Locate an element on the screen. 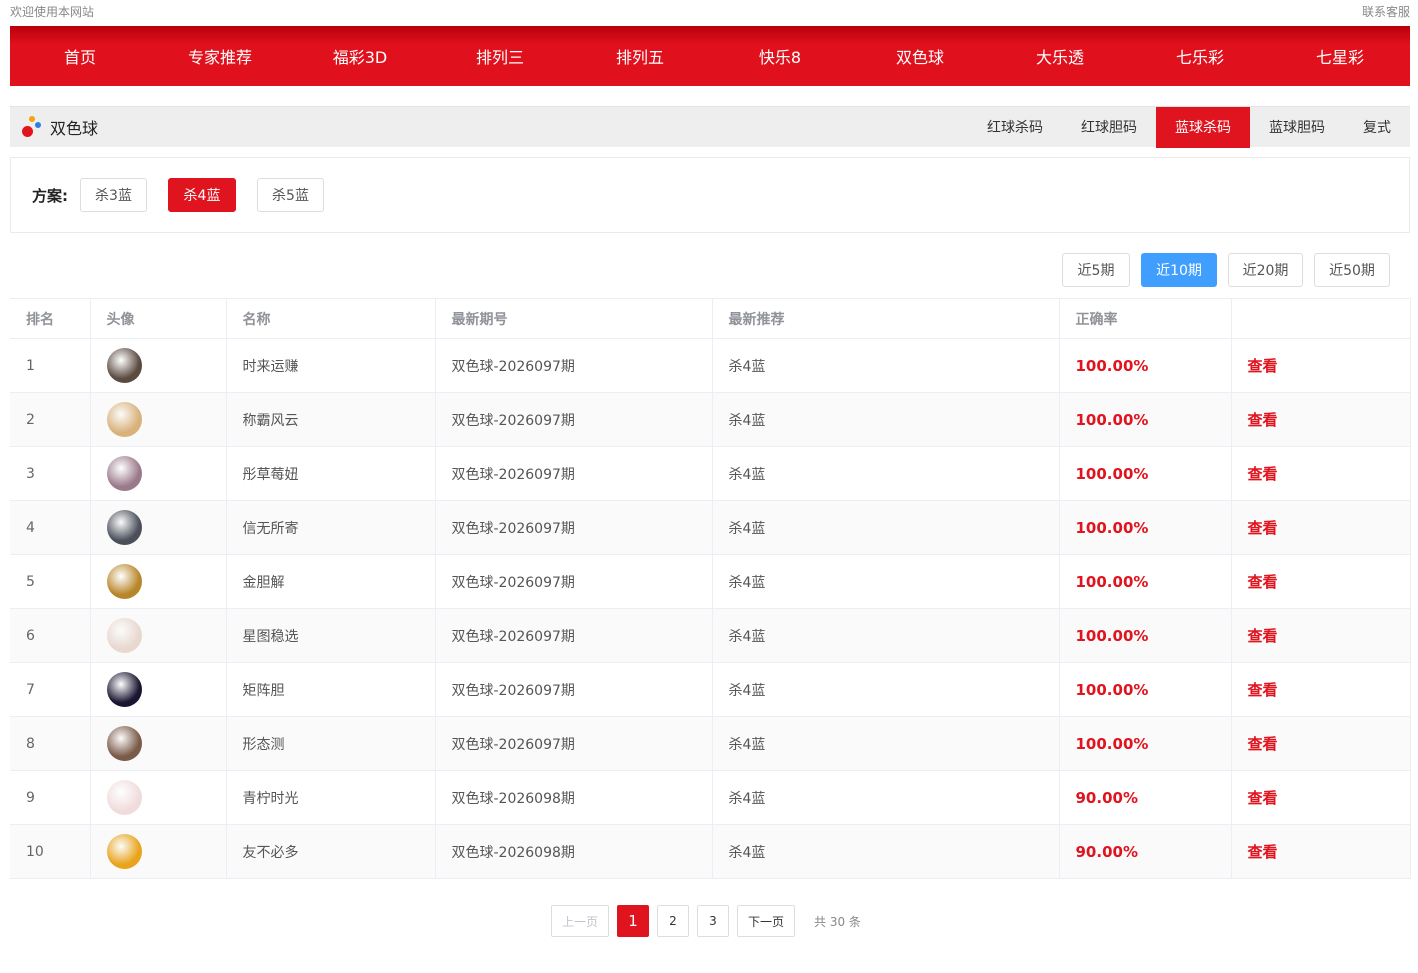 The width and height of the screenshot is (1418, 973). table-row: 8 形态测 双色球-2026097期 杀4蓝 100.00% 查看 is located at coordinates (710, 743).